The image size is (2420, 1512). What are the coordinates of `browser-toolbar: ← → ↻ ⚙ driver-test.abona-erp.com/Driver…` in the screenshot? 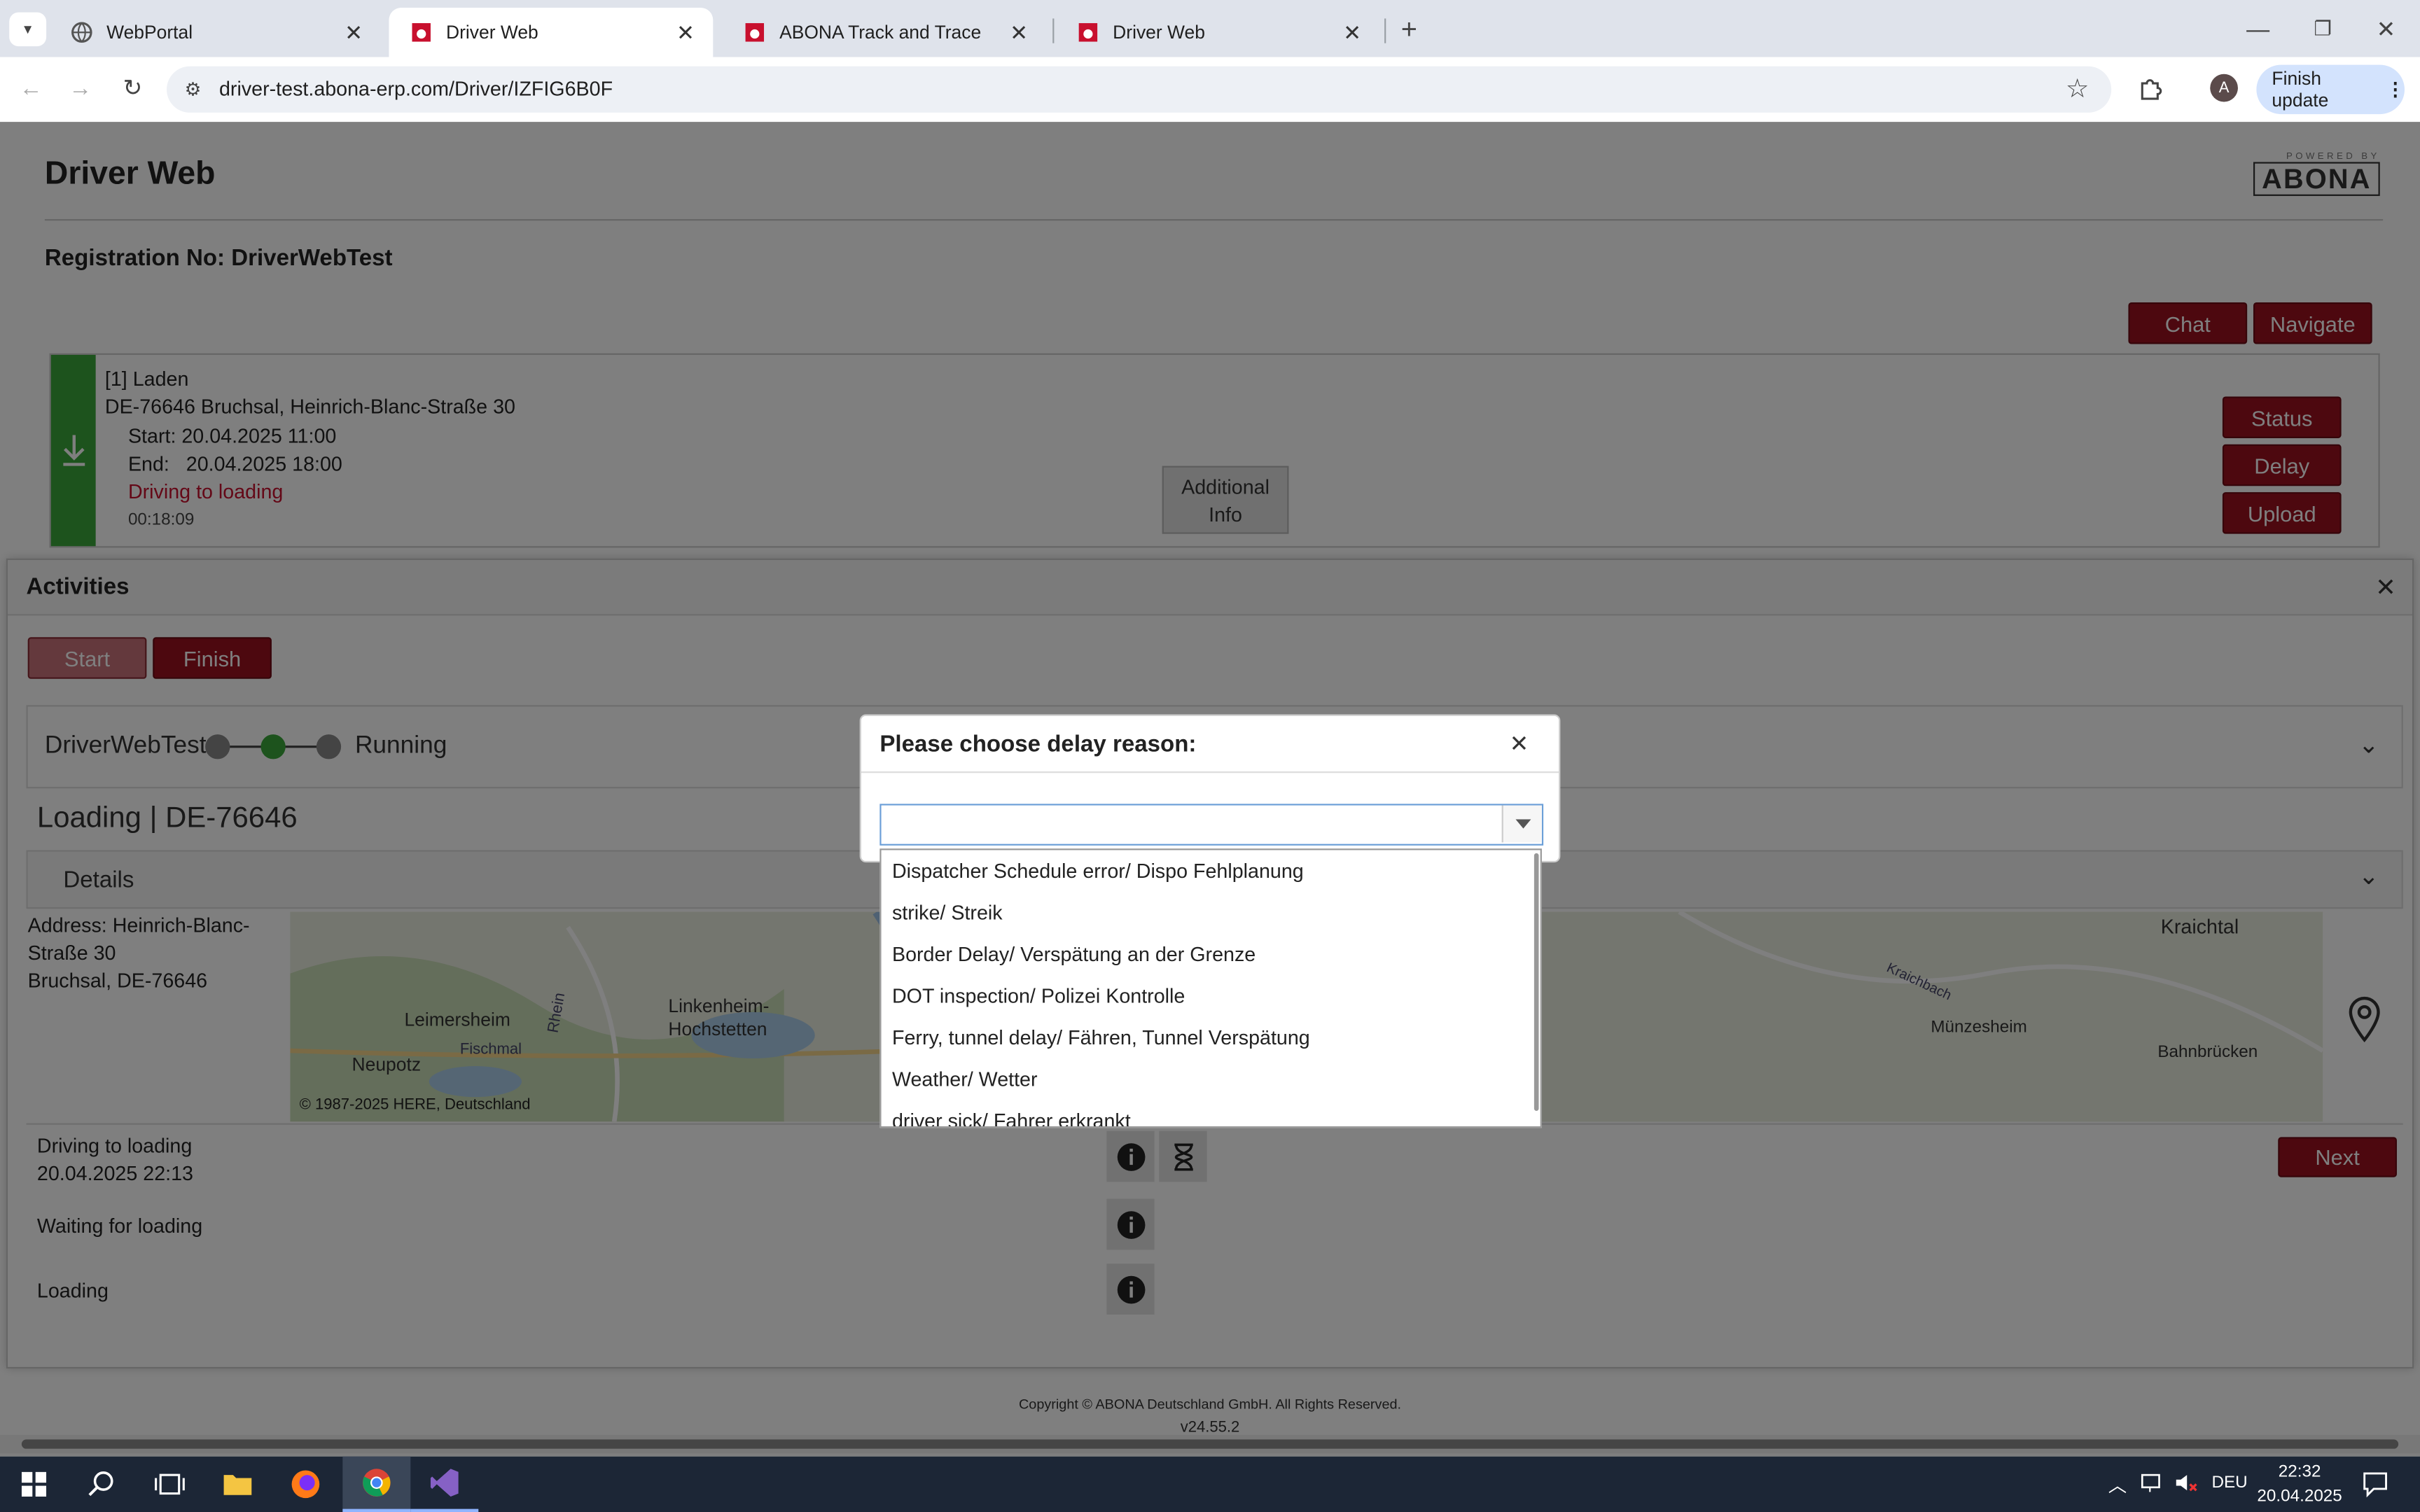 It's located at (1210, 89).